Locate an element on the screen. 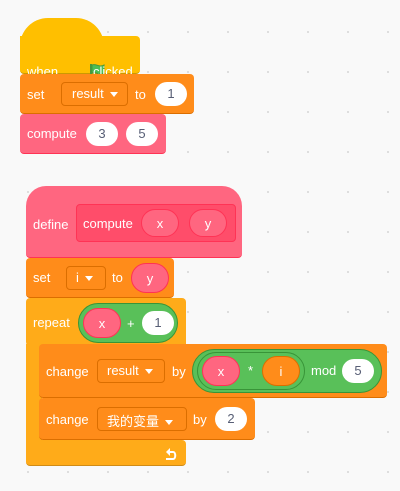 This screenshot has height=491, width=400. proc-prototype: compute x y is located at coordinates (156, 223).